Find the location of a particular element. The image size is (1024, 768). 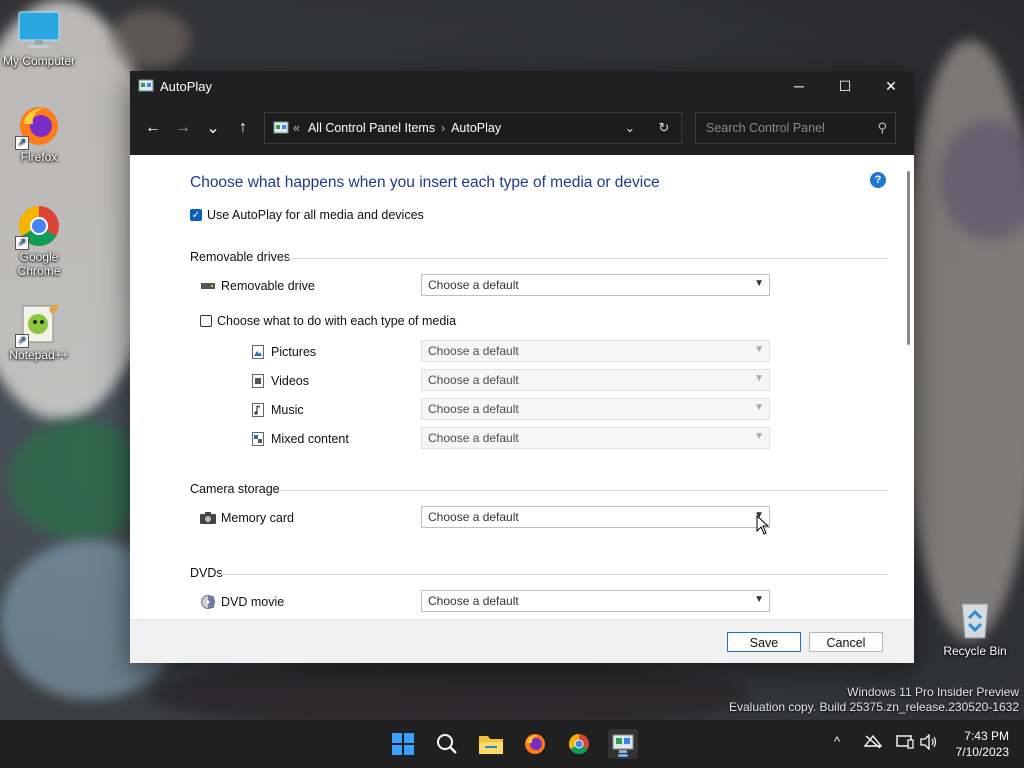

display-icon is located at coordinates (905, 743).